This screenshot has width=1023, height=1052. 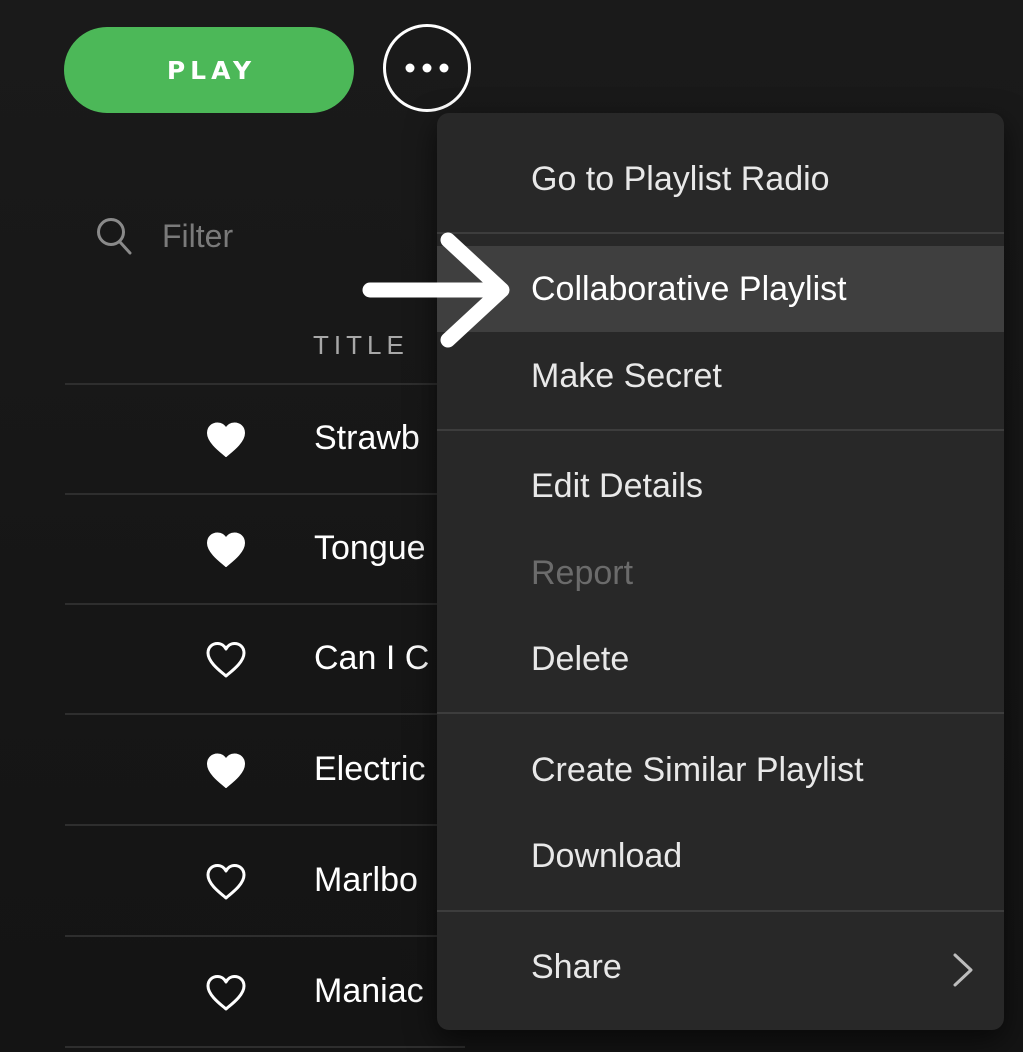 I want to click on menu-item-collaborative-playlist: Collaborative Playlist, so click(x=720, y=289).